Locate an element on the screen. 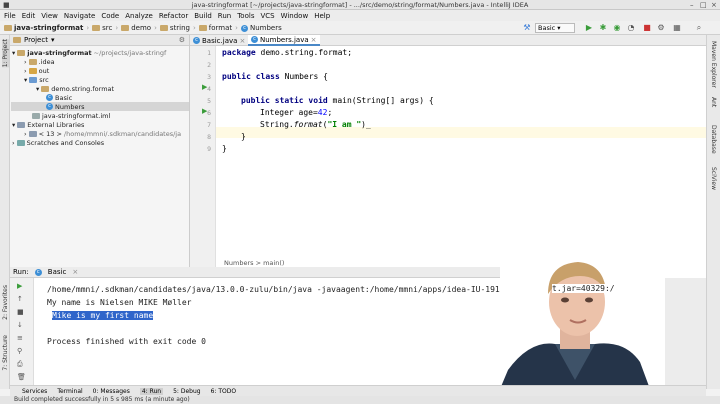 This screenshot has width=720, height=404. code-line: Integer age=42; is located at coordinates (296, 112).